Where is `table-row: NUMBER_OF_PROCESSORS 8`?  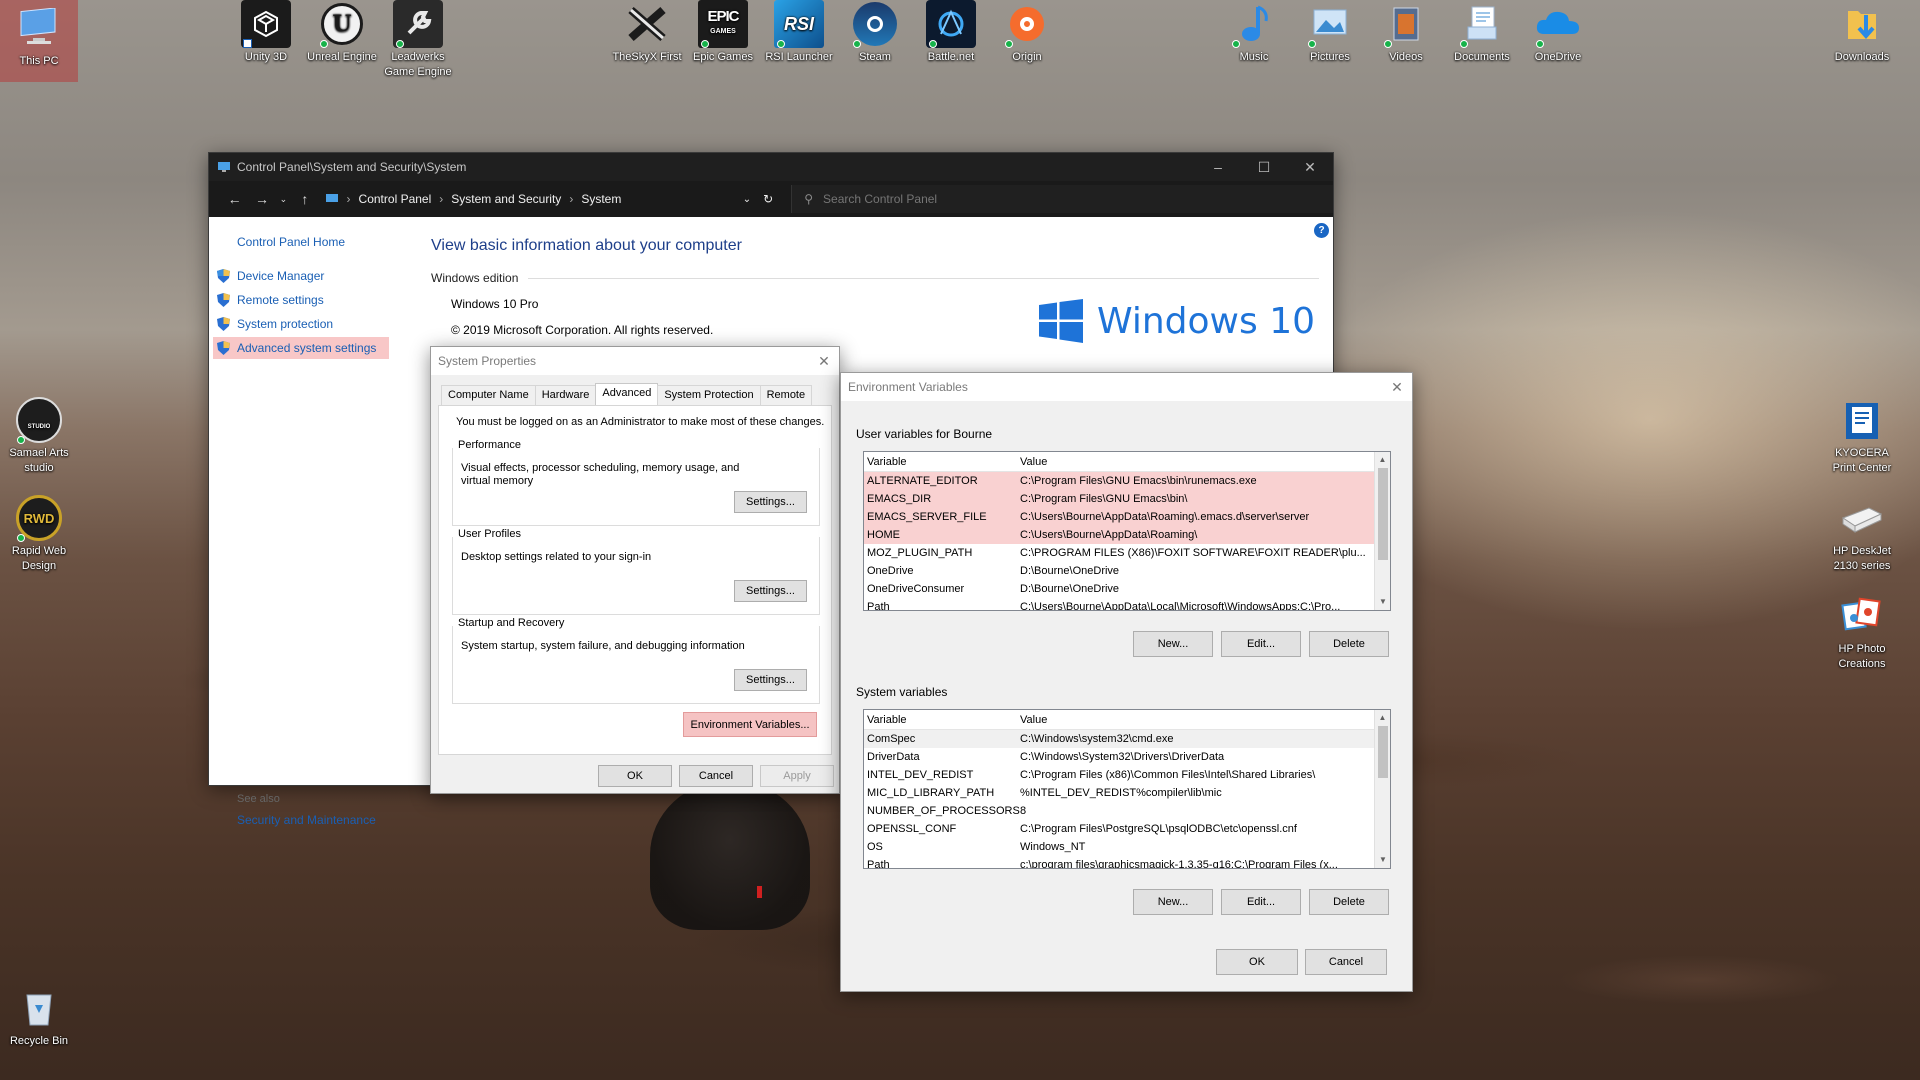
table-row: NUMBER_OF_PROCESSORS 8 is located at coordinates (1127, 811).